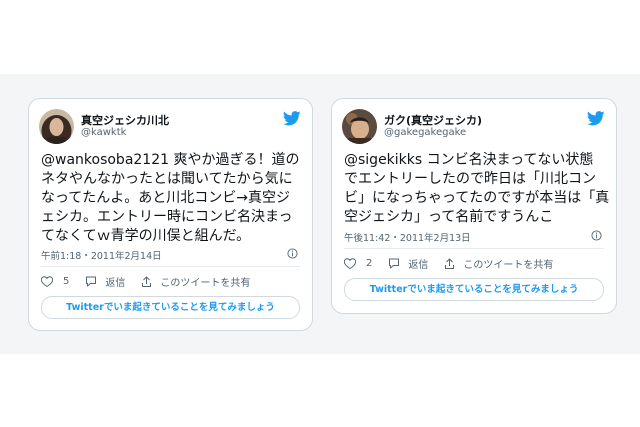 Image resolution: width=640 pixels, height=427 pixels. I want to click on tweet-text-line: でエントリーしたので昨日は「川北コン, so click(470, 179).